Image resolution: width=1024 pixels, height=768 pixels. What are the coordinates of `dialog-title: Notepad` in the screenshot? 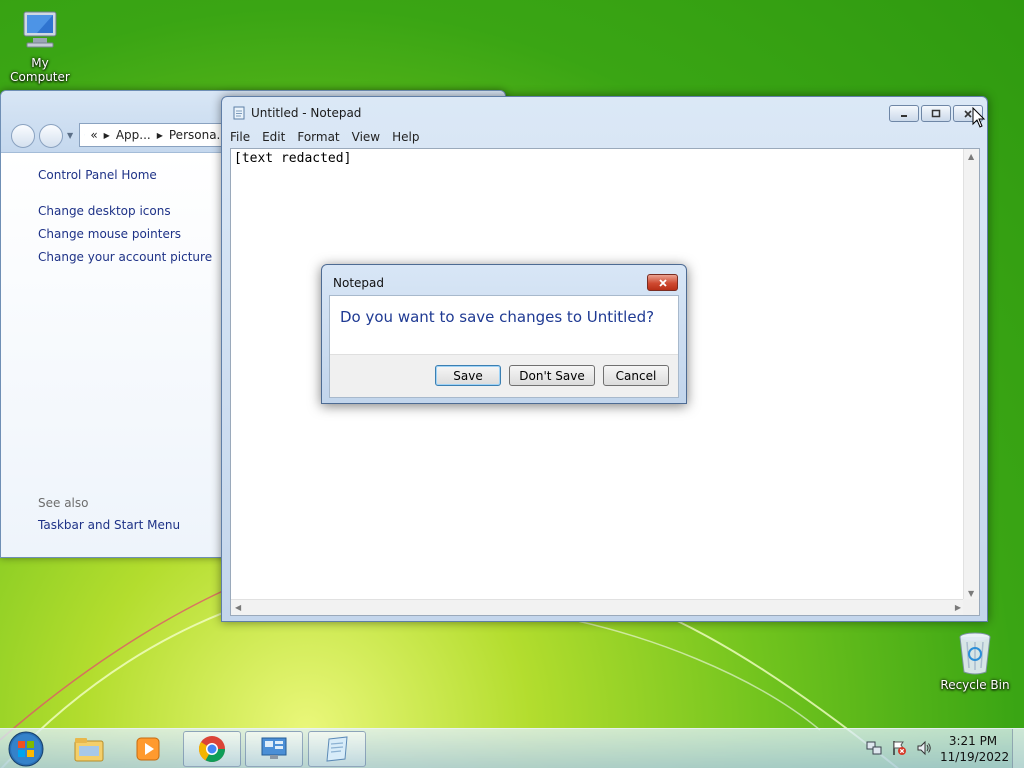 It's located at (358, 283).